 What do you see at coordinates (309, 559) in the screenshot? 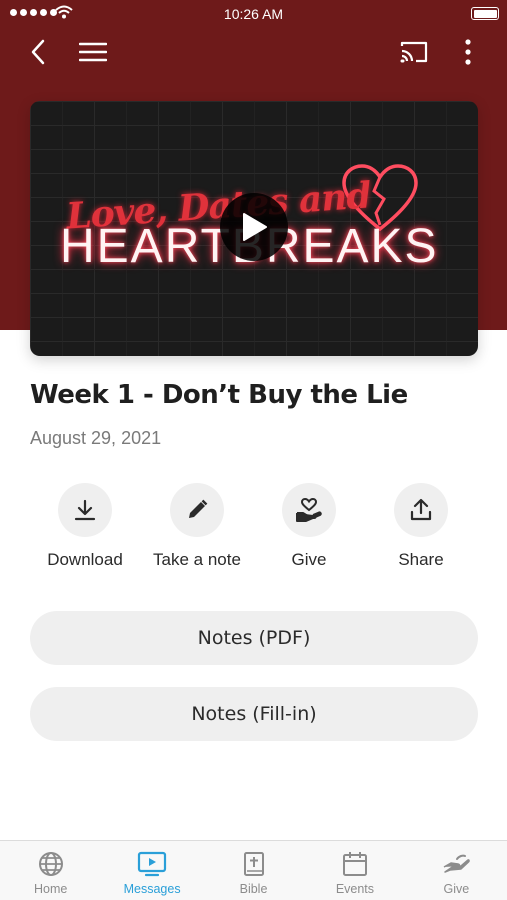
I see `give-label: Give` at bounding box center [309, 559].